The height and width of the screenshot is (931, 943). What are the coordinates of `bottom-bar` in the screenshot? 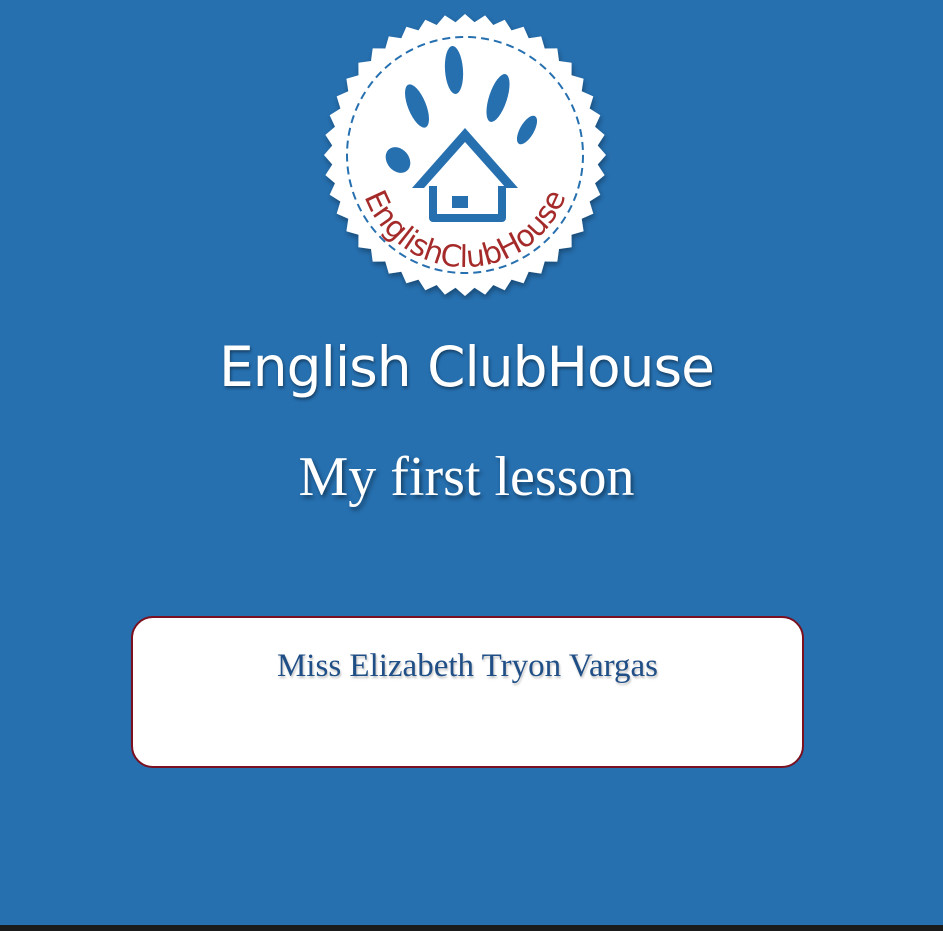 It's located at (471, 928).